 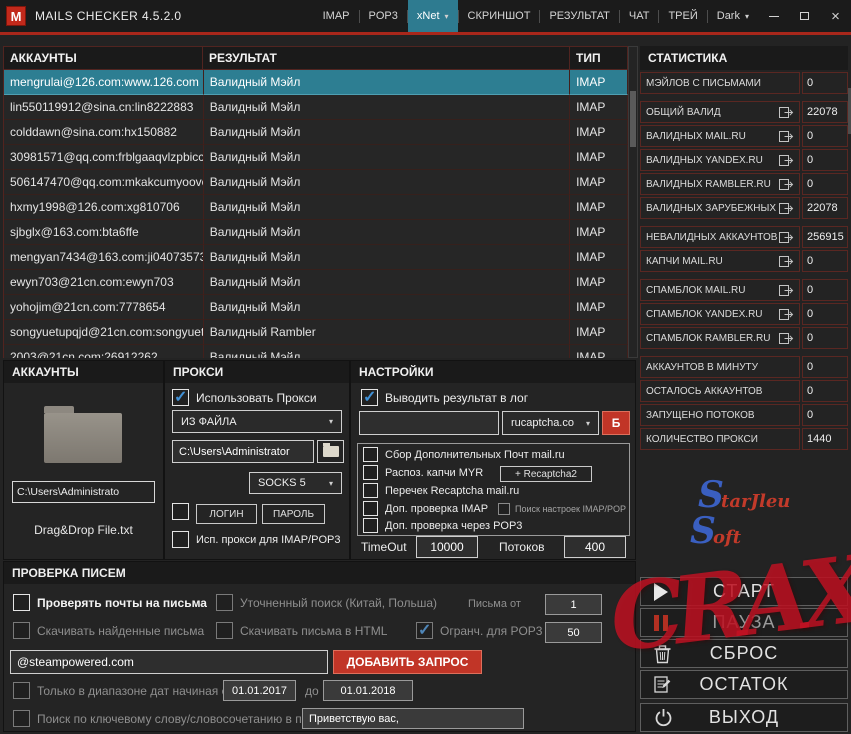 What do you see at coordinates (224, 602) in the screenshot?
I see `refined-search-checkbox` at bounding box center [224, 602].